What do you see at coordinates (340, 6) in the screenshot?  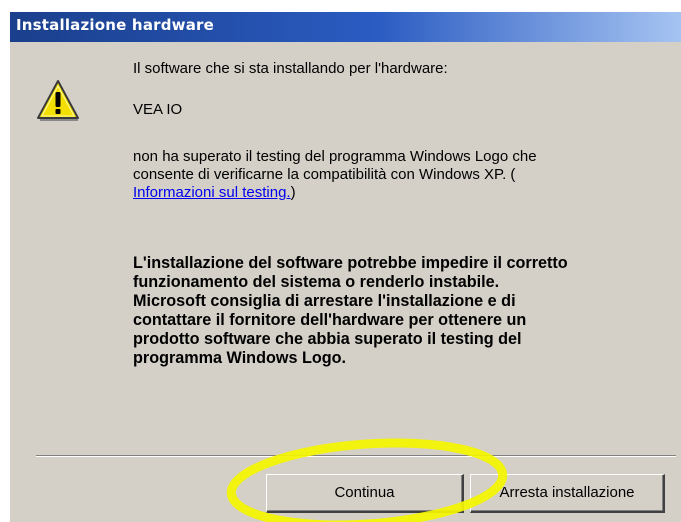 I see `window-top-edge` at bounding box center [340, 6].